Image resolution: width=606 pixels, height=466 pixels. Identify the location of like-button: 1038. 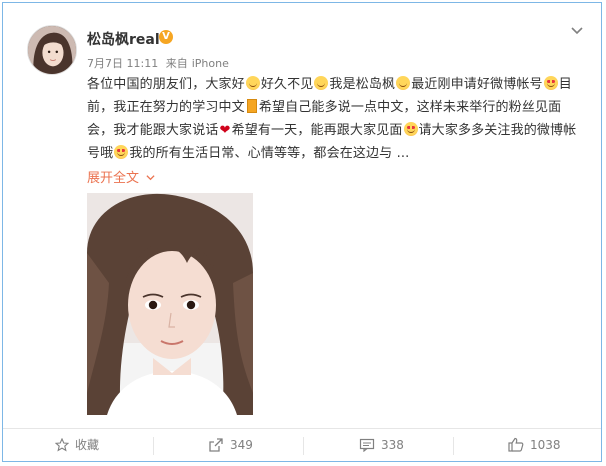
(534, 445).